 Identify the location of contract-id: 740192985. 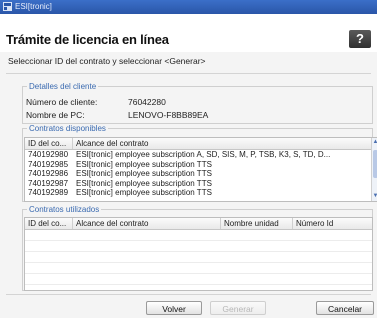
(48, 164).